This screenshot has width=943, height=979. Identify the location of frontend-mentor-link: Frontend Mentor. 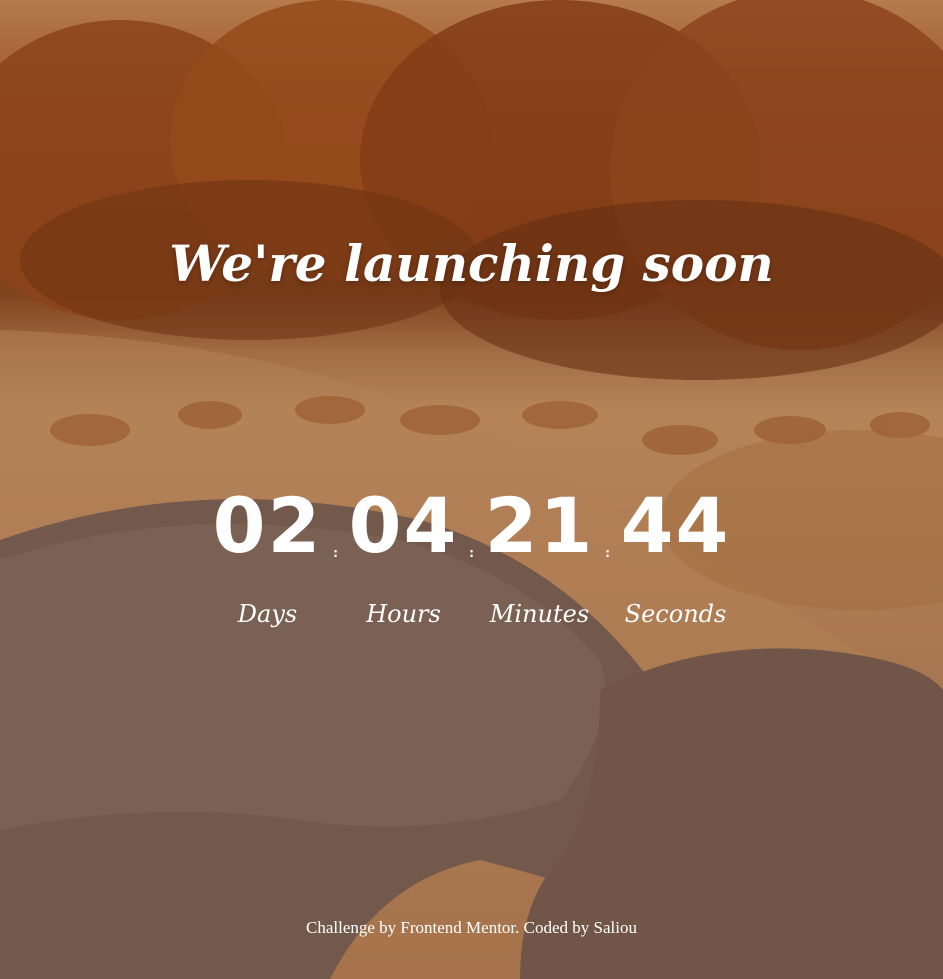
(457, 927).